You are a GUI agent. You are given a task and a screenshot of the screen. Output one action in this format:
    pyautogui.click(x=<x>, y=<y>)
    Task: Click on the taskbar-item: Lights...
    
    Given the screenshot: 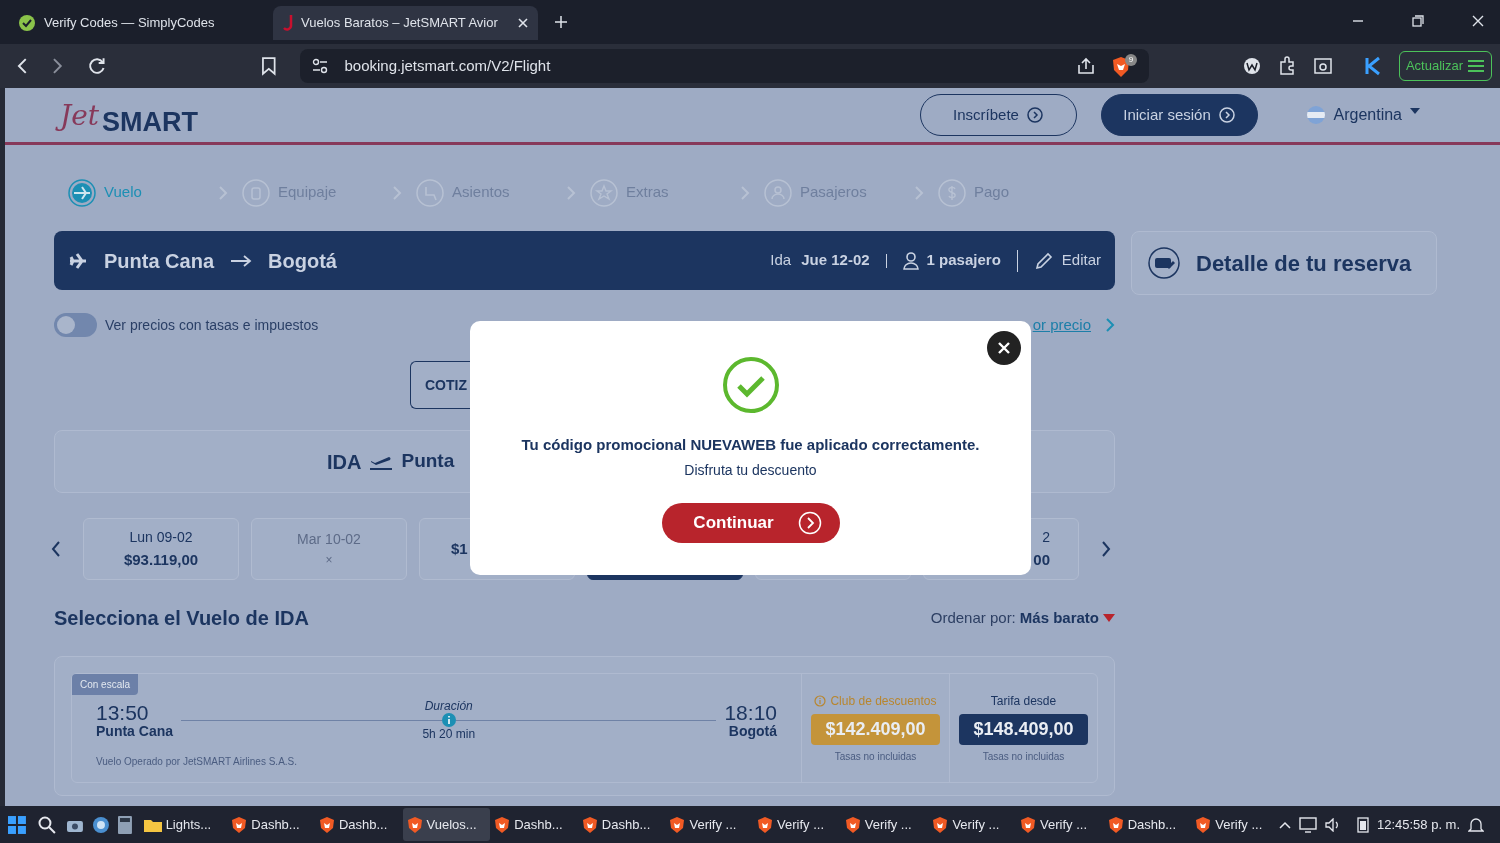 What is the action you would take?
    pyautogui.click(x=183, y=824)
    